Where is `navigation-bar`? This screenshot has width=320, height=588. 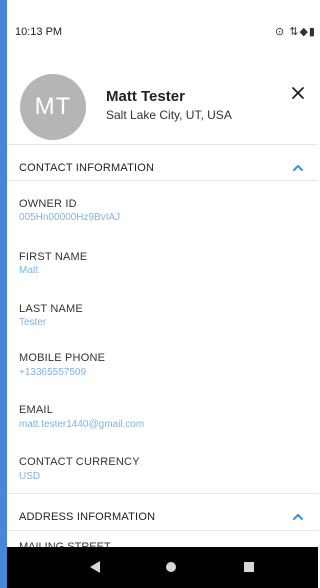
navigation-bar is located at coordinates (162, 567).